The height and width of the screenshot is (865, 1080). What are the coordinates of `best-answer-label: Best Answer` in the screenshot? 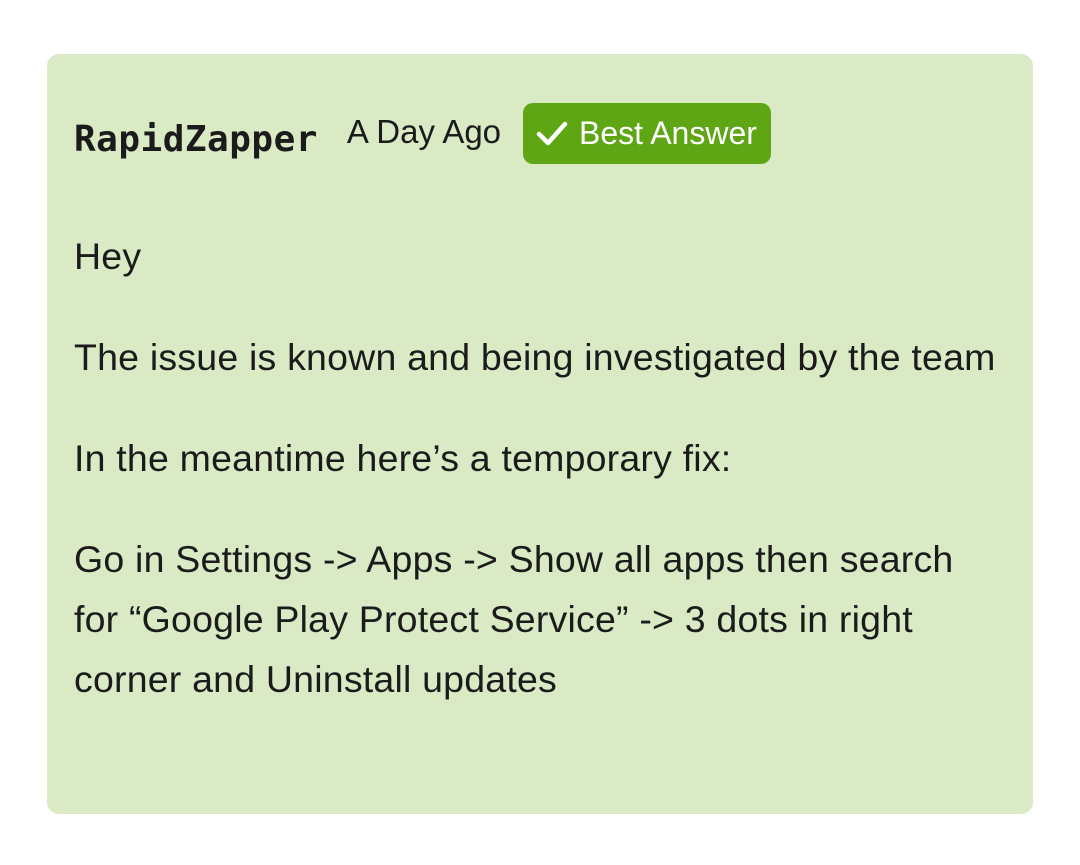 It's located at (668, 133).